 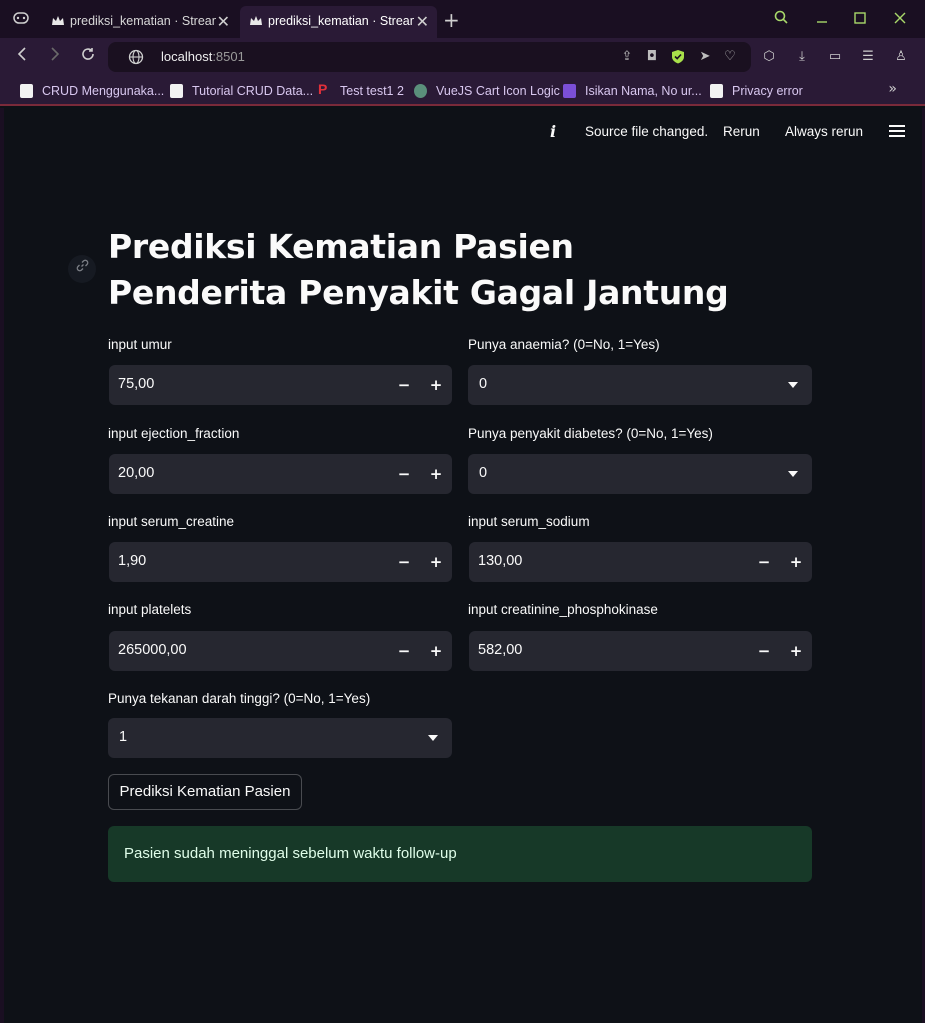 What do you see at coordinates (55, 56) in the screenshot?
I see `forward-icon` at bounding box center [55, 56].